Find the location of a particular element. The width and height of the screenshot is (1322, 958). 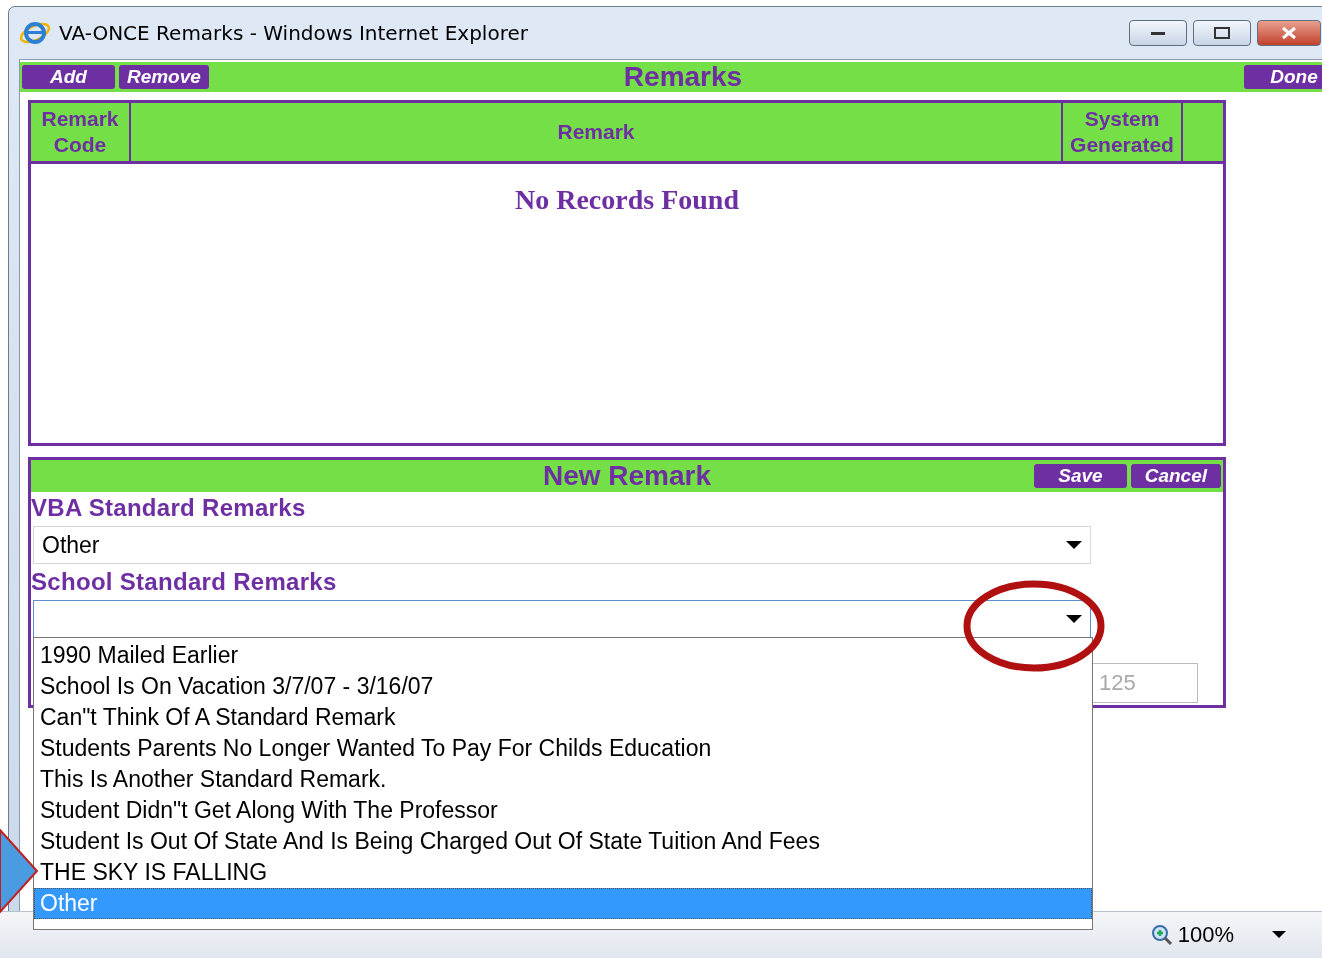

column-header: Remark is located at coordinates (597, 132).